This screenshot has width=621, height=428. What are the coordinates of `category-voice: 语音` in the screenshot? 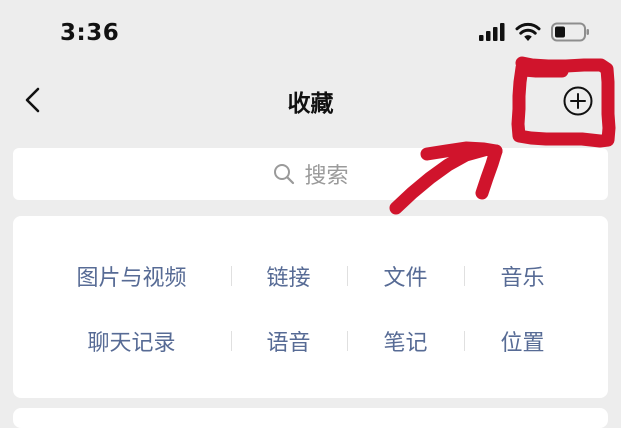 It's located at (288, 341).